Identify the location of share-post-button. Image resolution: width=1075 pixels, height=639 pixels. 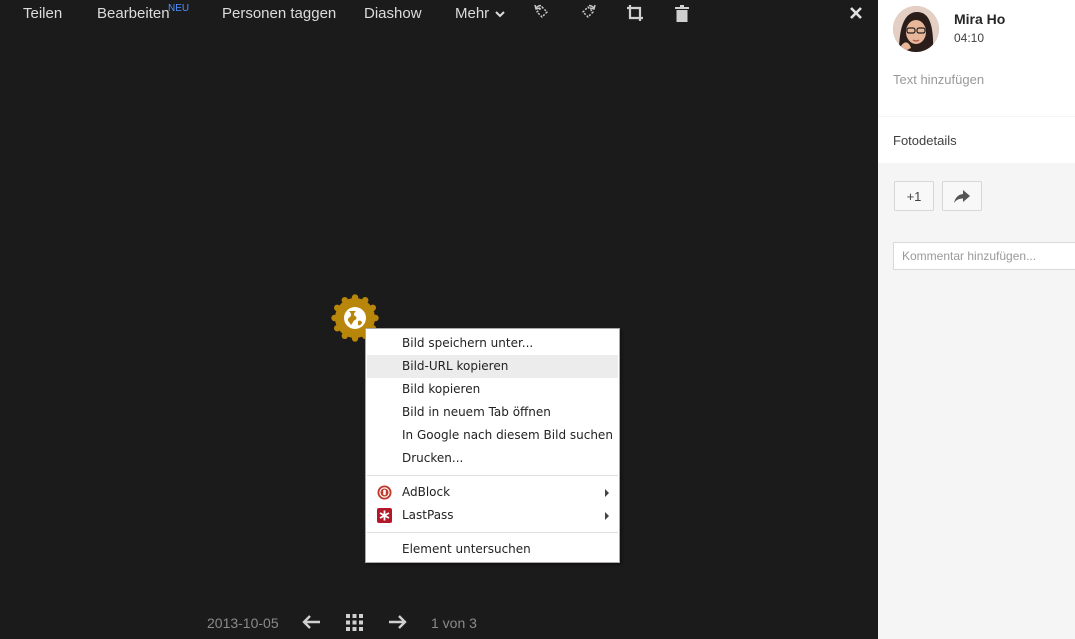
(962, 196).